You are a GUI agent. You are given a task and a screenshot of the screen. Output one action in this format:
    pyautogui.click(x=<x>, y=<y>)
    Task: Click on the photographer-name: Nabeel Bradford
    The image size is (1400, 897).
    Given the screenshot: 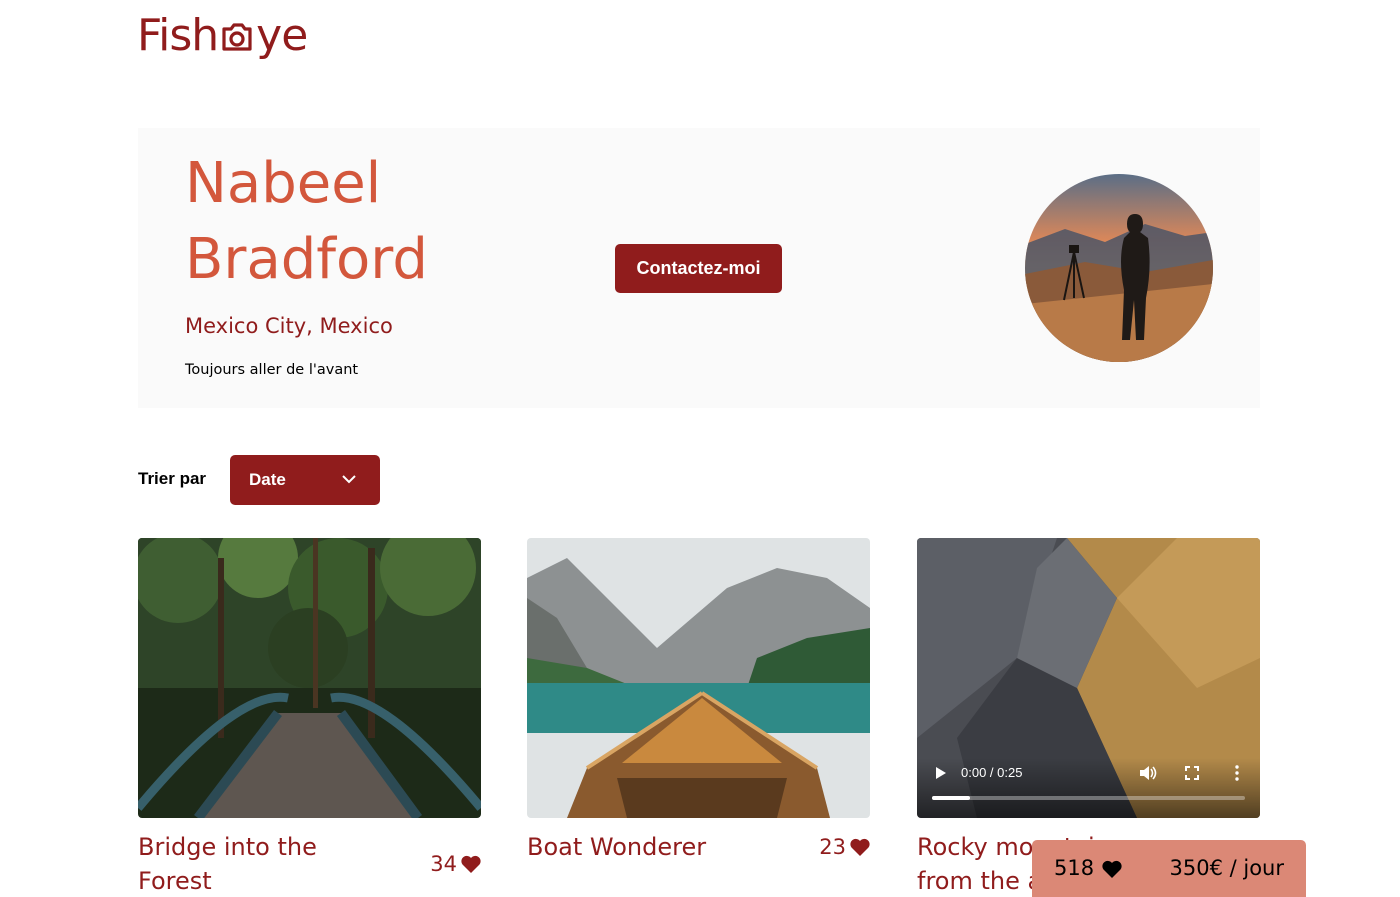 What is the action you would take?
    pyautogui.click(x=306, y=222)
    